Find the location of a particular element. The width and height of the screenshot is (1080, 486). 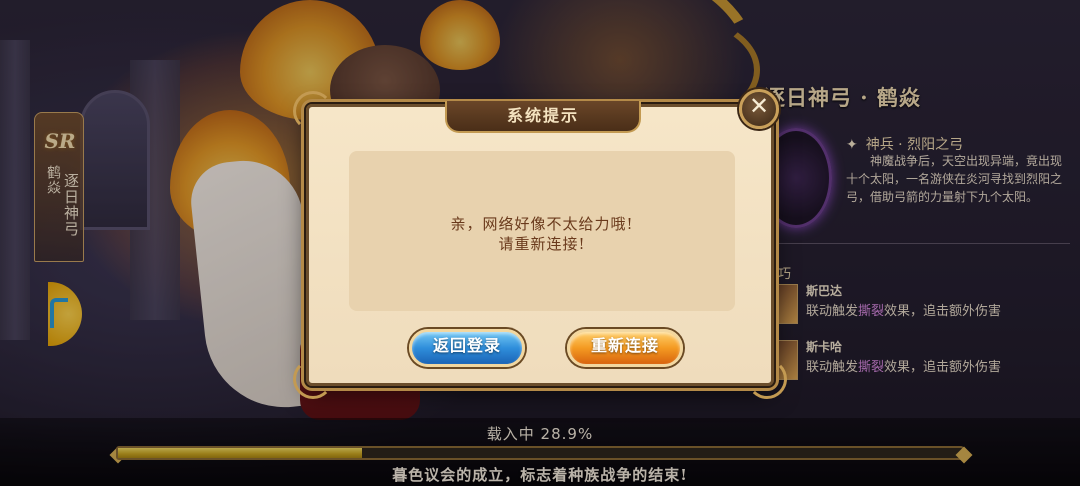

dialog-message: 请重新连接! is located at coordinates (542, 244).